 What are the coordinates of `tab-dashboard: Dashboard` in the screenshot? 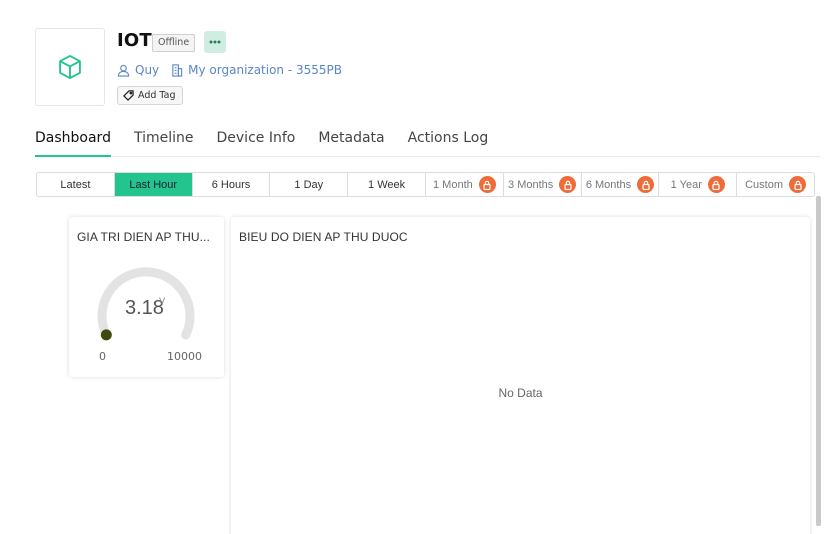 It's located at (73, 141).